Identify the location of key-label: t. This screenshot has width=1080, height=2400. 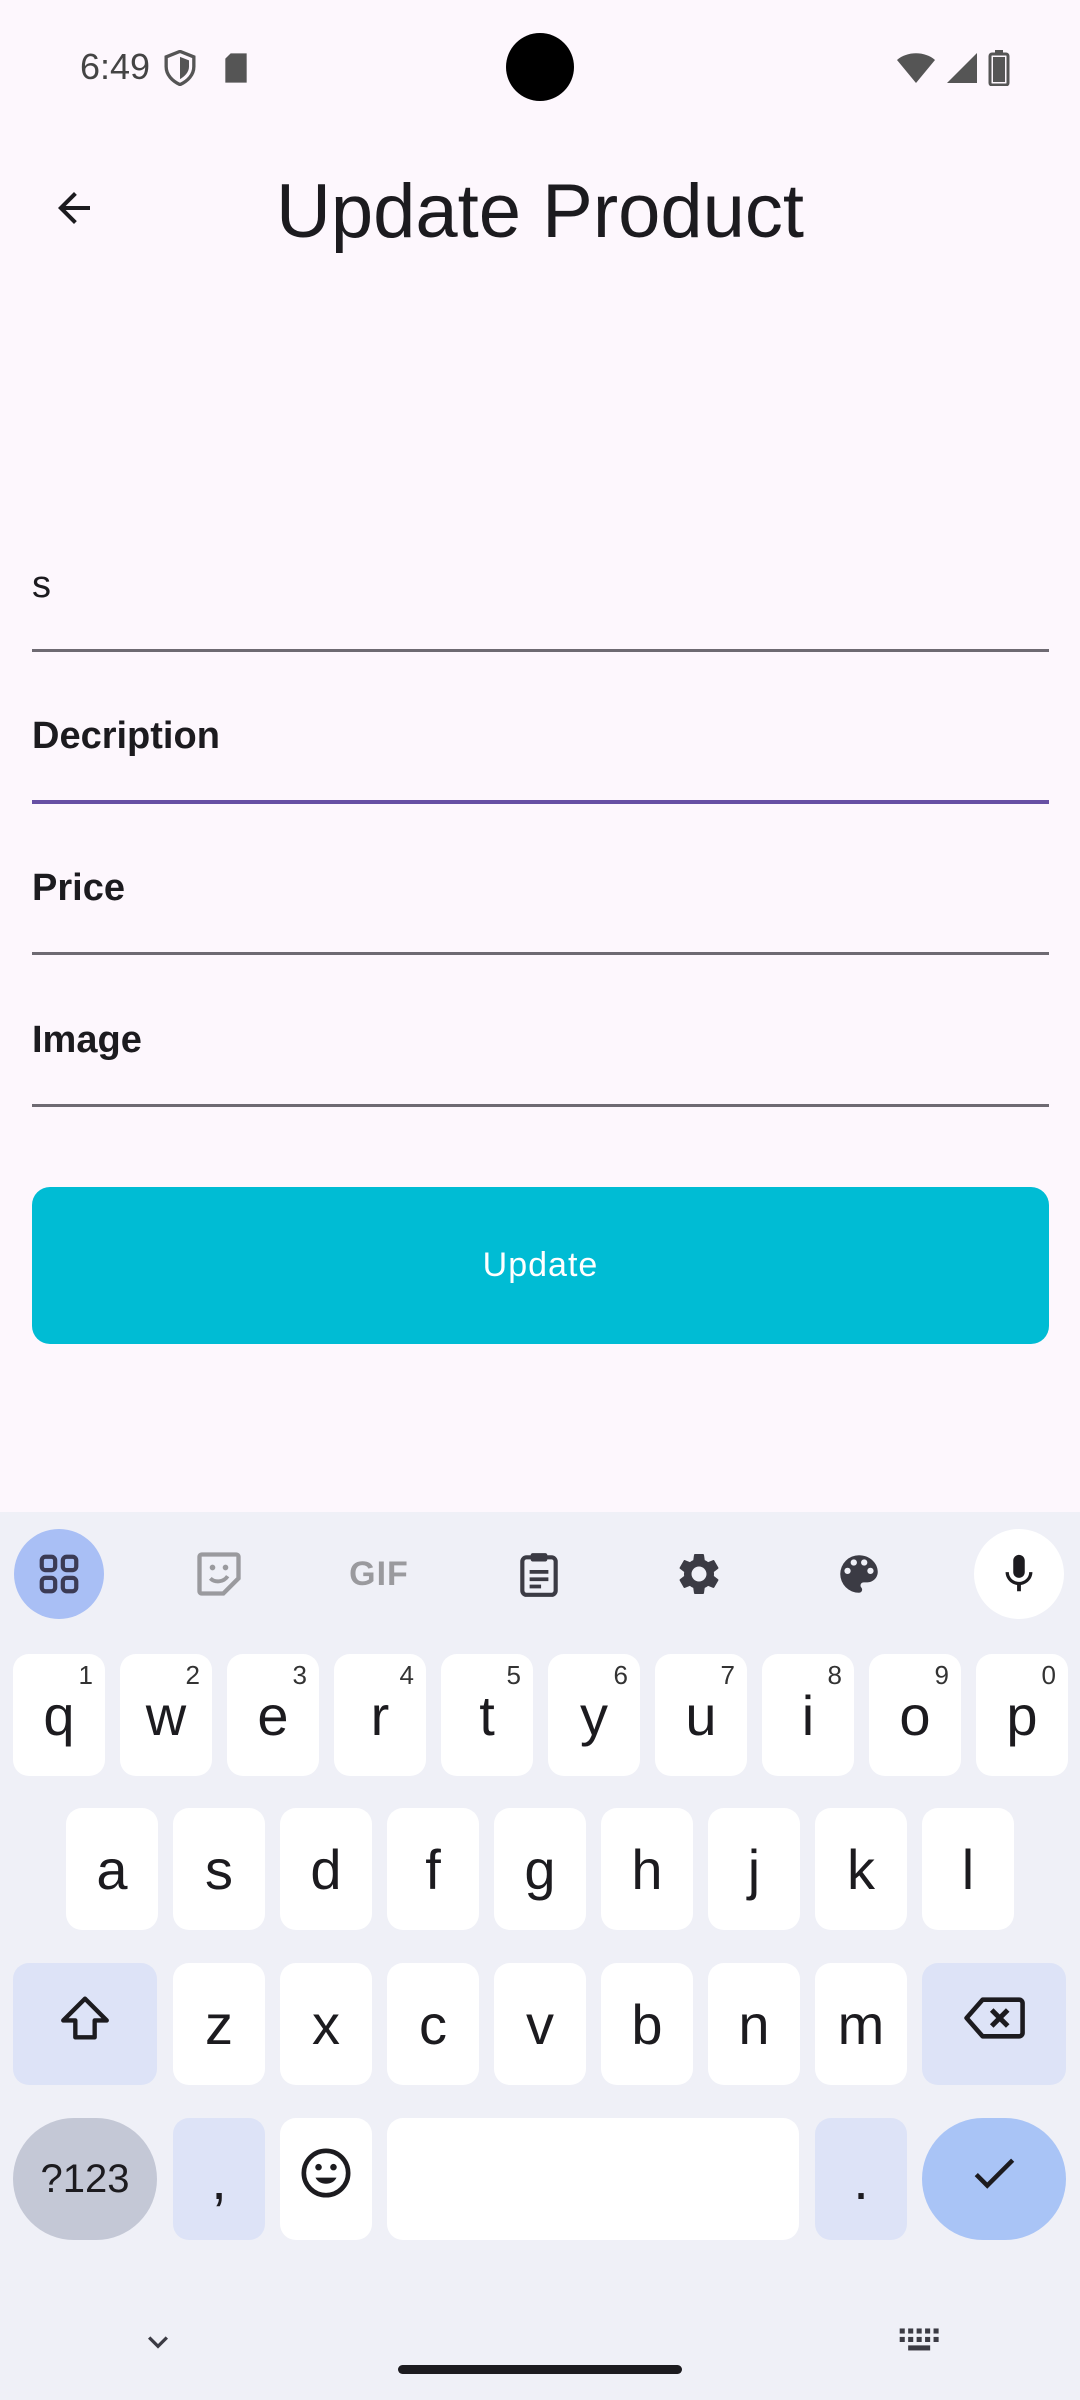
(487, 1715).